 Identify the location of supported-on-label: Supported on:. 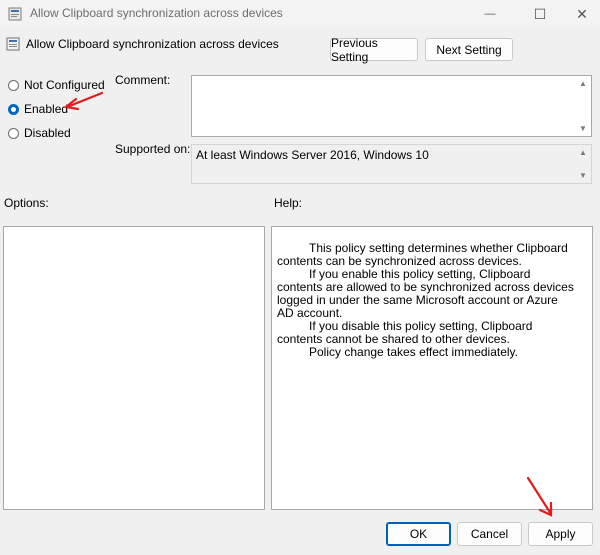
(153, 149).